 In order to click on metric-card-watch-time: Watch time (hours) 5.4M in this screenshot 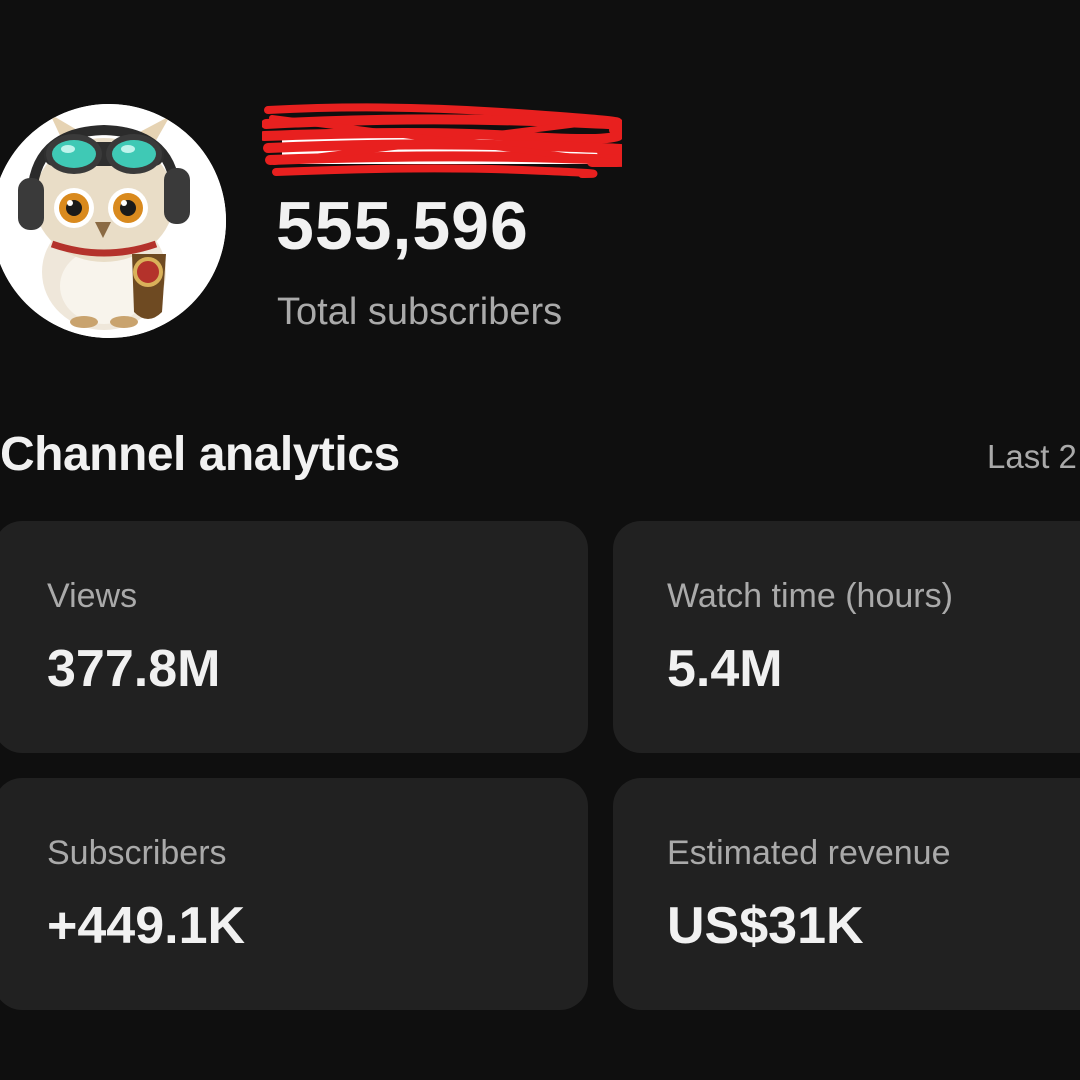, I will do `click(846, 637)`.